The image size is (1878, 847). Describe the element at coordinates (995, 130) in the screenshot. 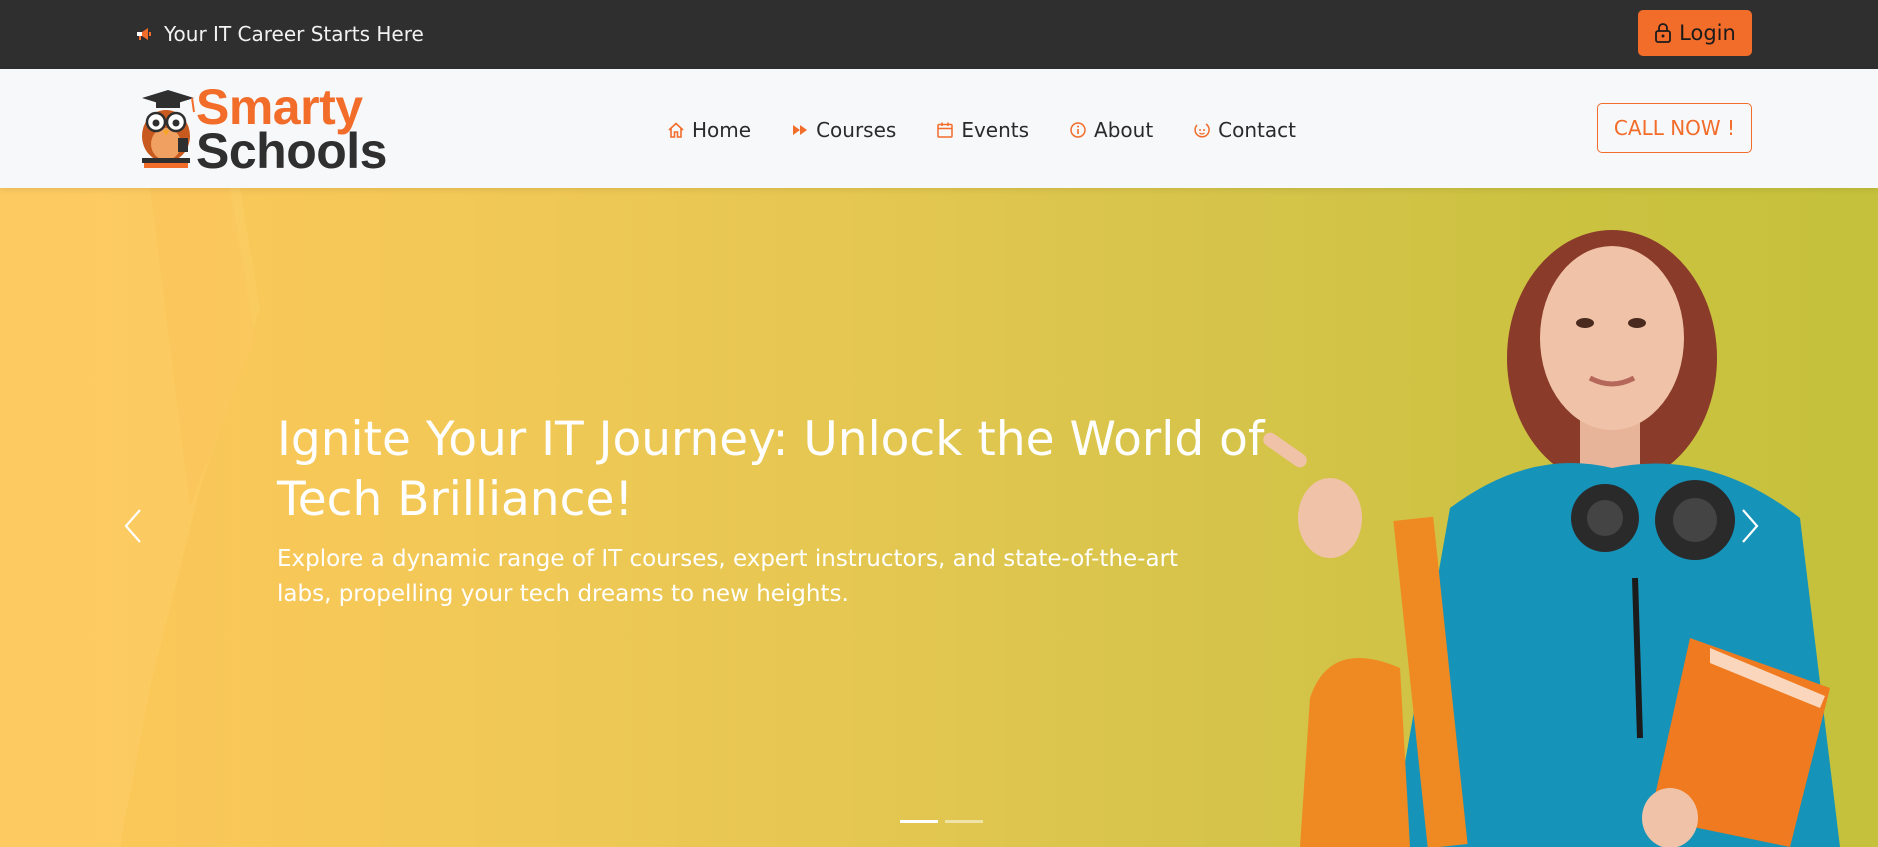

I see `nav-label: Events` at that location.